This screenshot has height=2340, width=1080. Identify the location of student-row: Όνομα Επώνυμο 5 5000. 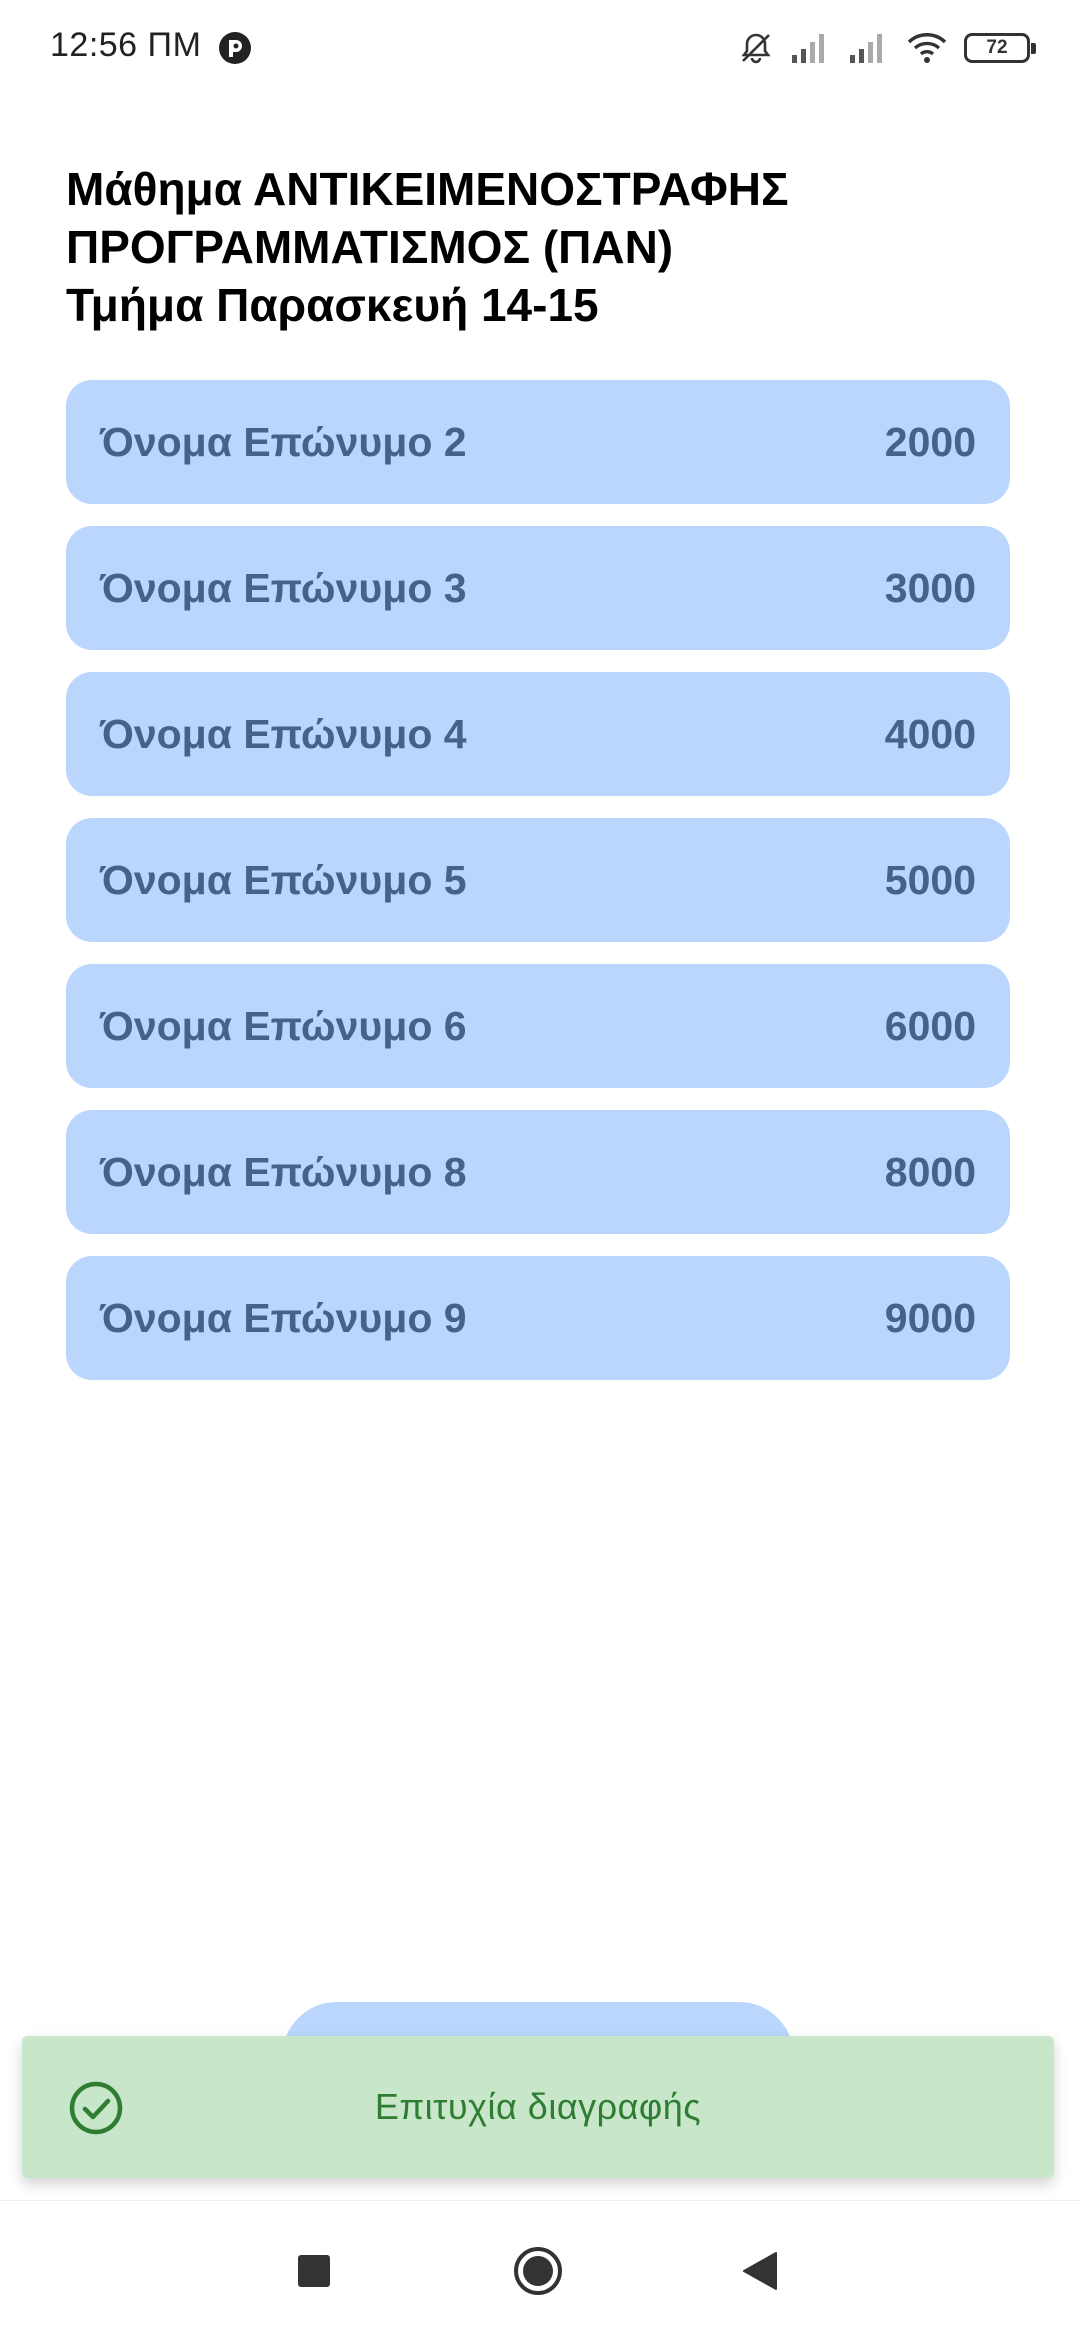
(538, 880).